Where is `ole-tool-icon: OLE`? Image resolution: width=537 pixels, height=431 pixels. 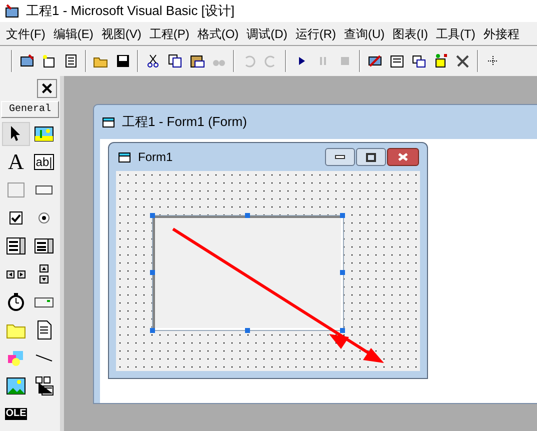 ole-tool-icon: OLE is located at coordinates (16, 414).